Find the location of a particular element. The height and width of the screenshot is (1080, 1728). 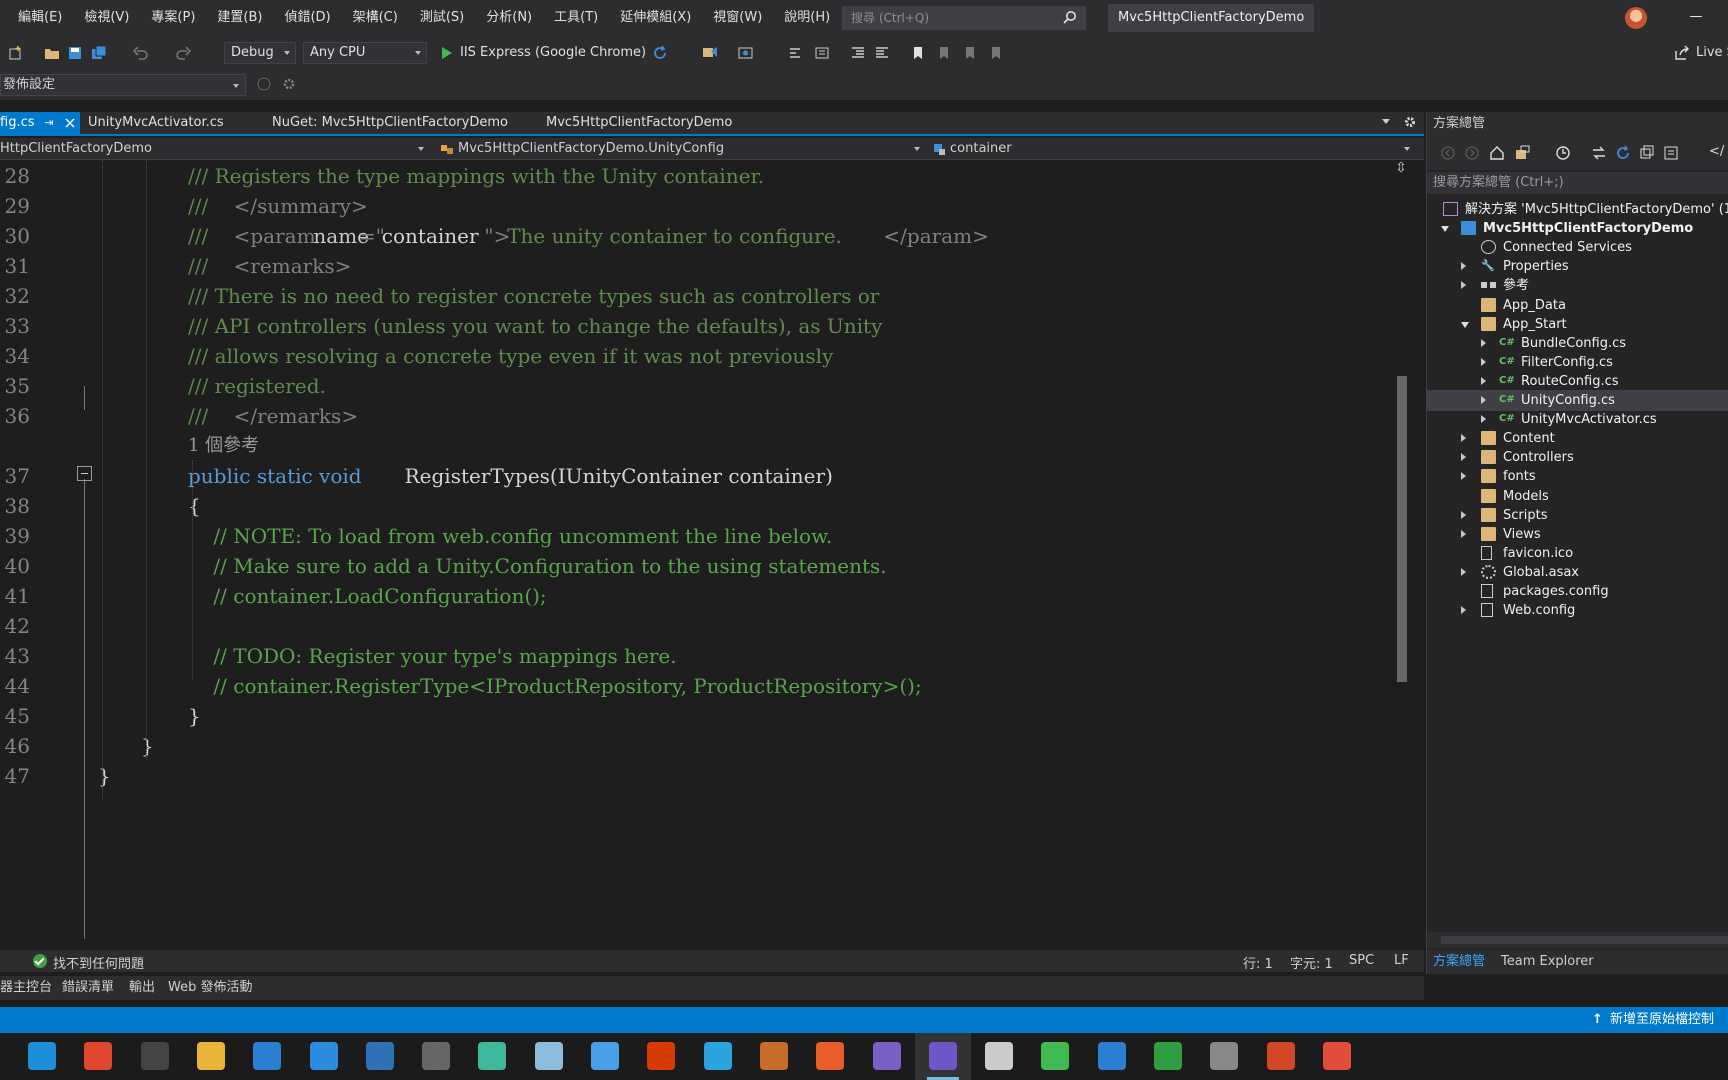

screenshot-icon is located at coordinates (746, 53).